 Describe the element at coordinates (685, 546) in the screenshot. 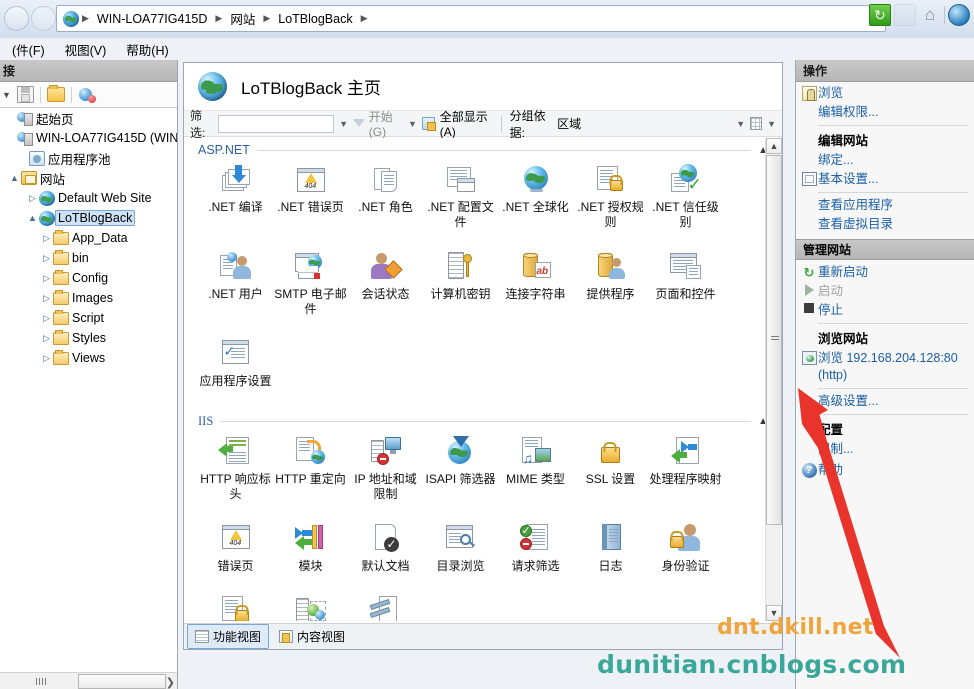

I see `feature-tile-authentication: 身份验证` at that location.